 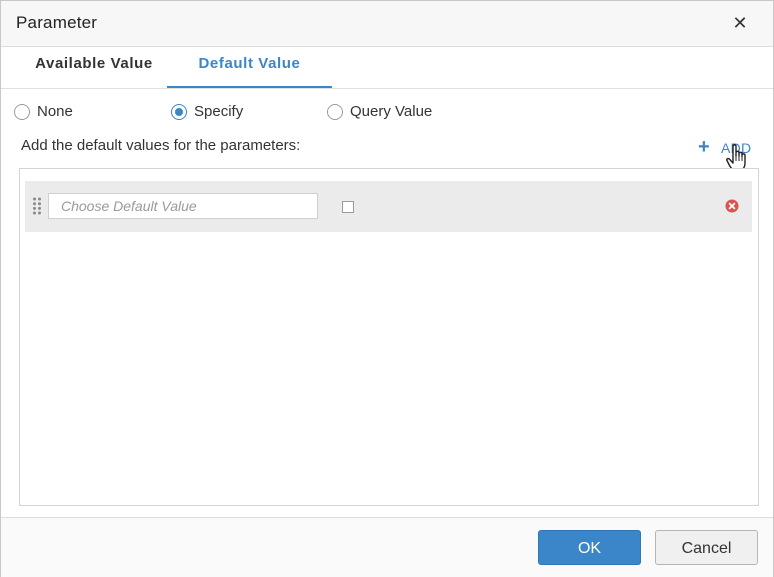 I want to click on radio-specify: Specify, so click(x=216, y=112).